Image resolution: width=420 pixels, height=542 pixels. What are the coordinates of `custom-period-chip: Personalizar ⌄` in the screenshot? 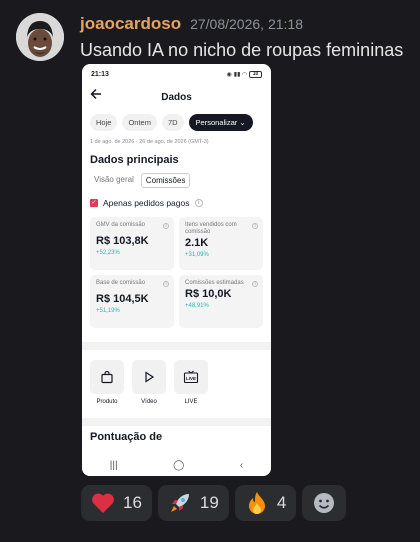 It's located at (220, 122).